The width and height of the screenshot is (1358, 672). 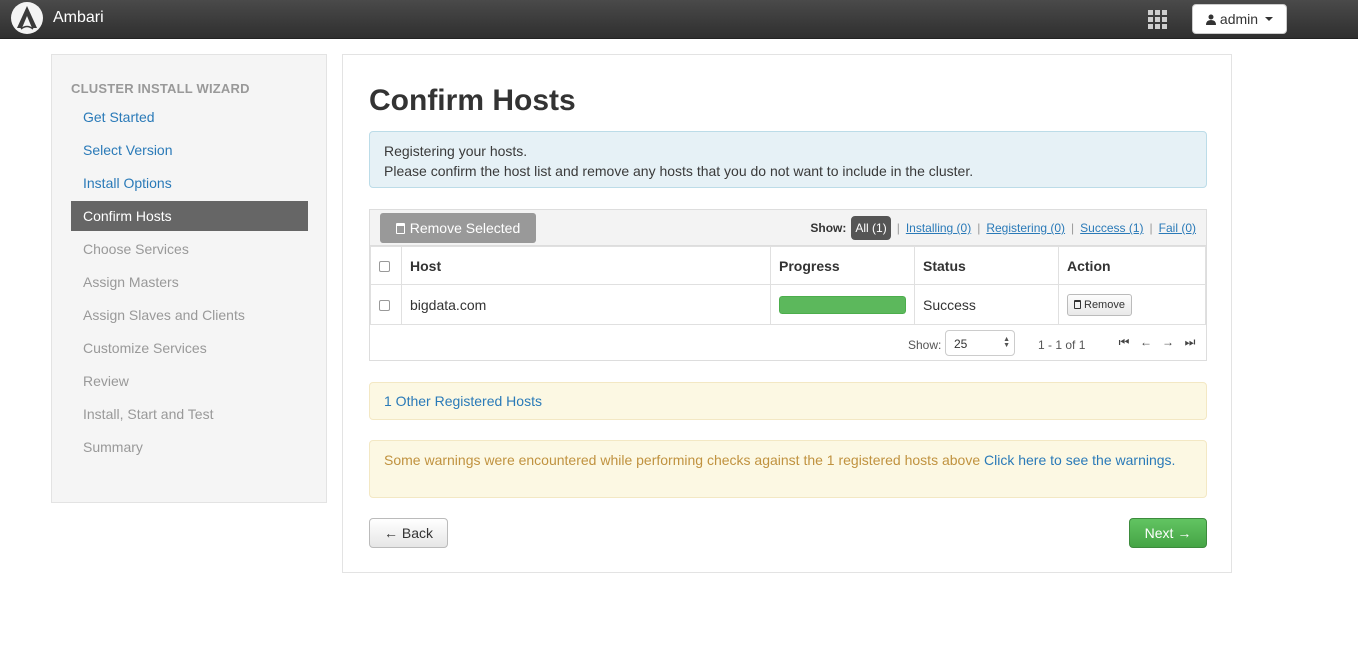 What do you see at coordinates (463, 401) in the screenshot?
I see `other-registered-hosts-link: 1 Other Registered Hosts` at bounding box center [463, 401].